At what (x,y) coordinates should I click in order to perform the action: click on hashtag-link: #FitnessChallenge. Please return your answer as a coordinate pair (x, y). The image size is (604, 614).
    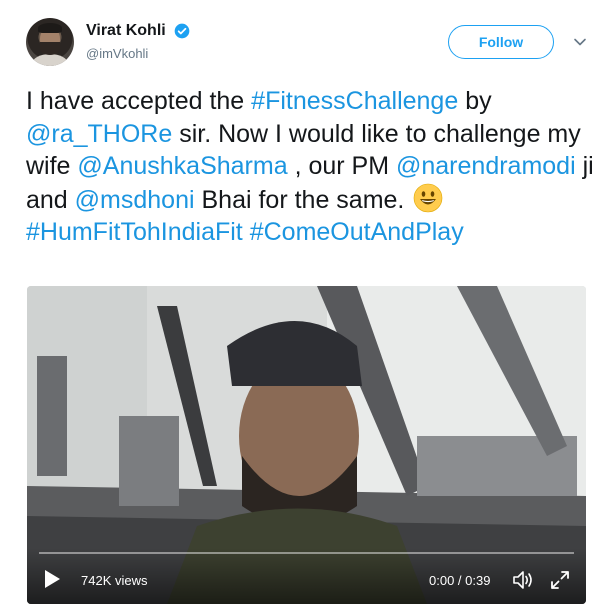
    Looking at the image, I should click on (354, 101).